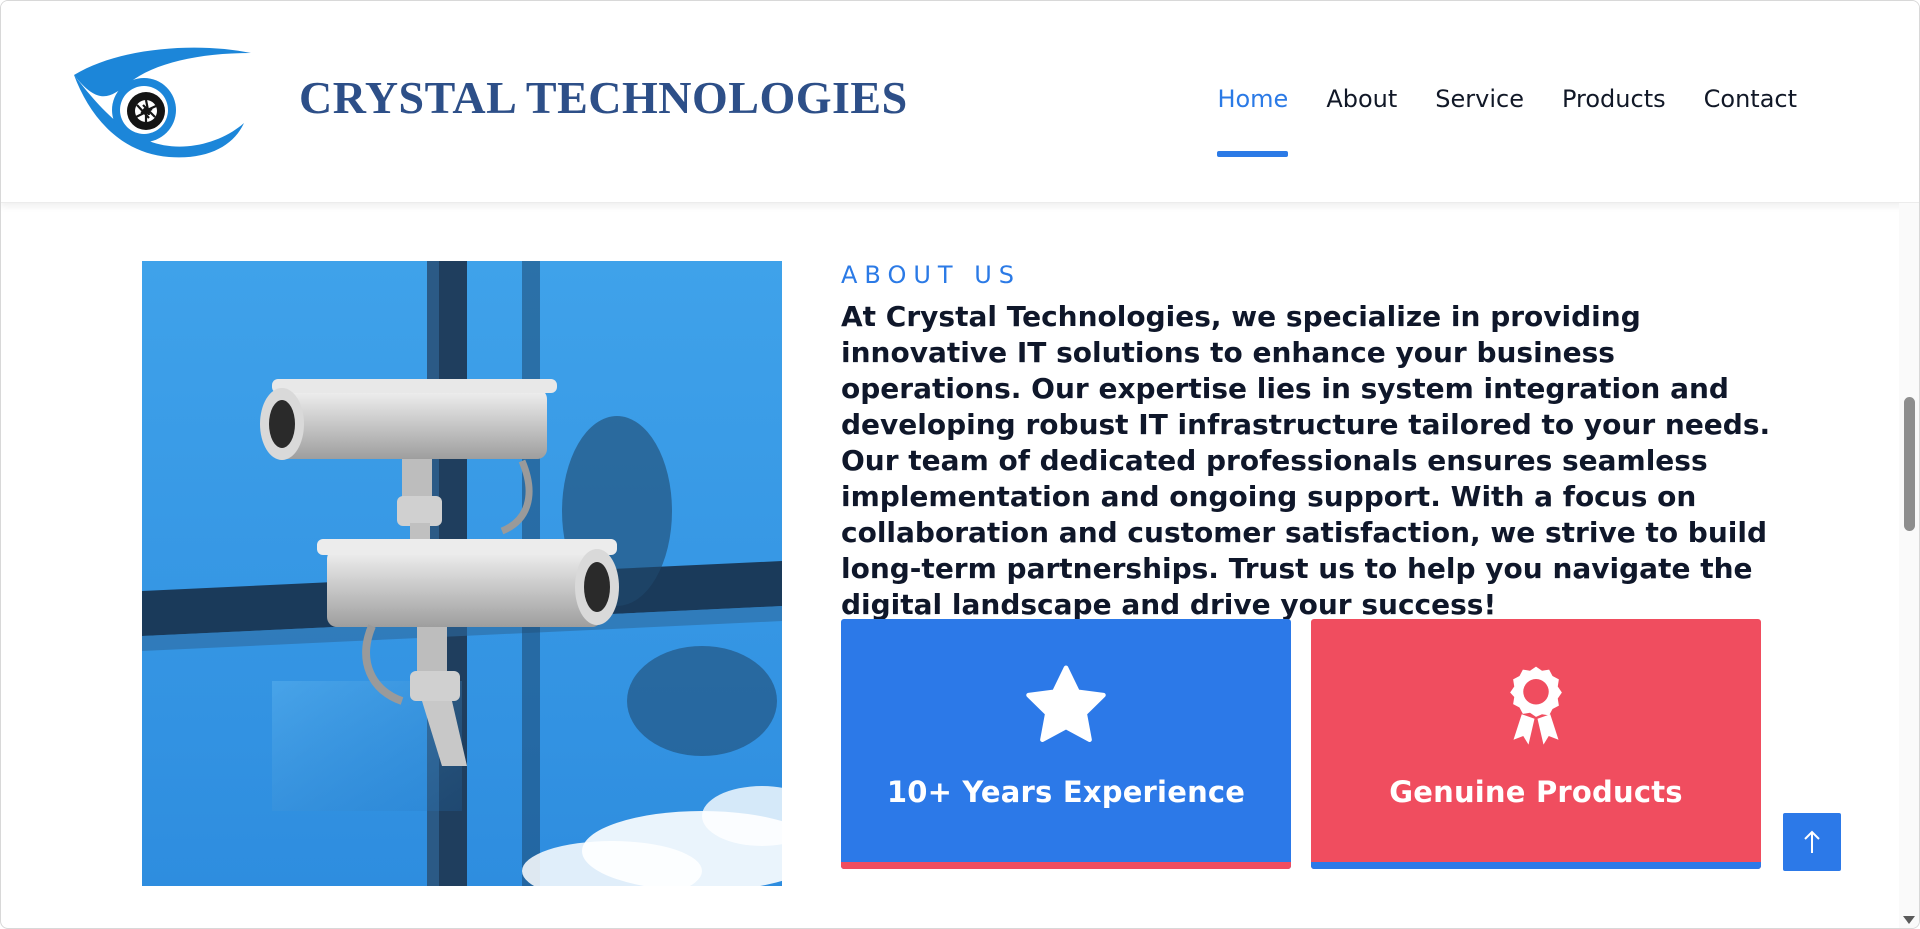  What do you see at coordinates (1909, 920) in the screenshot?
I see `scroll-down-arrow-icon` at bounding box center [1909, 920].